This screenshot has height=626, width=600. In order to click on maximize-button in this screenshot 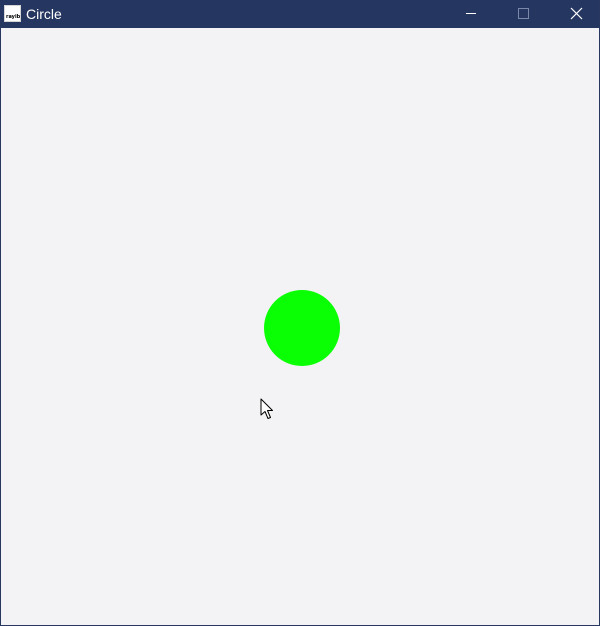, I will do `click(523, 14)`.